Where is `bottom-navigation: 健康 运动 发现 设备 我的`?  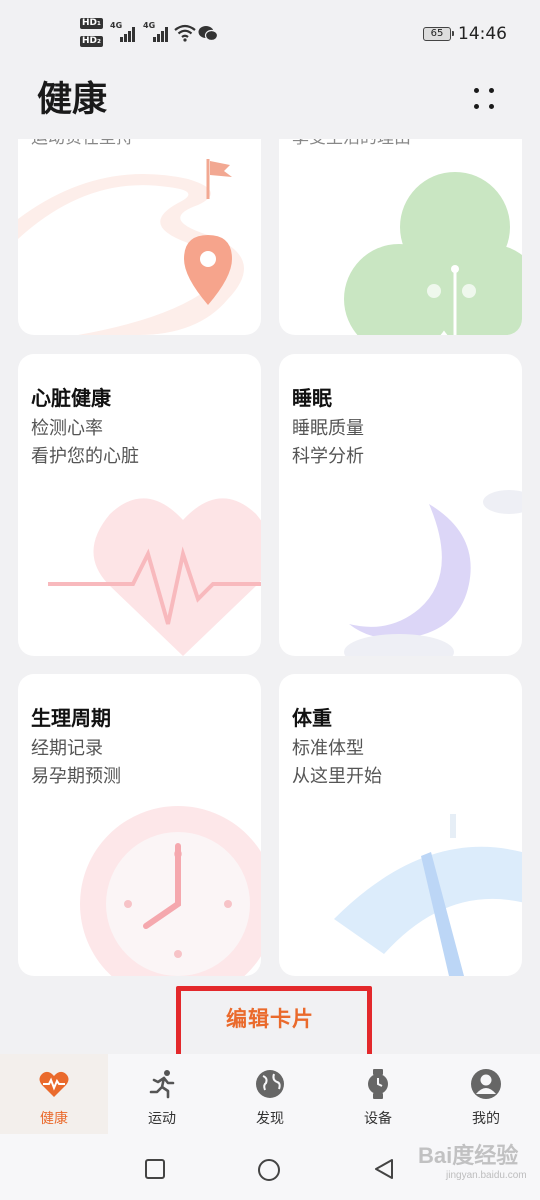 bottom-navigation: 健康 运动 发现 设备 我的 is located at coordinates (270, 1094).